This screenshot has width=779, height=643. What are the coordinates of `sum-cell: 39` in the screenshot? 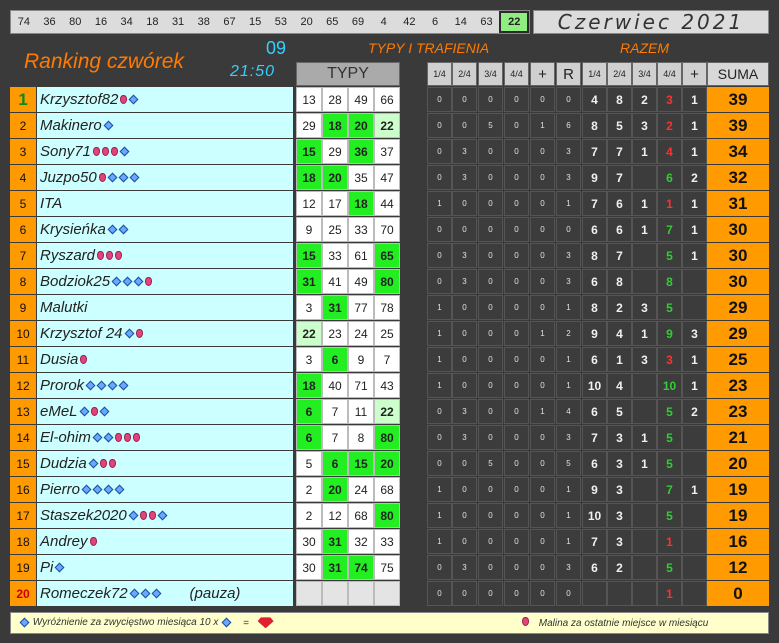 It's located at (738, 125).